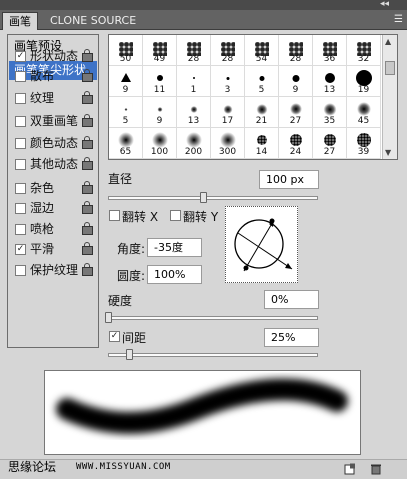 The width and height of the screenshot is (407, 479). I want to click on diameter-slider-thumb, so click(203, 197).